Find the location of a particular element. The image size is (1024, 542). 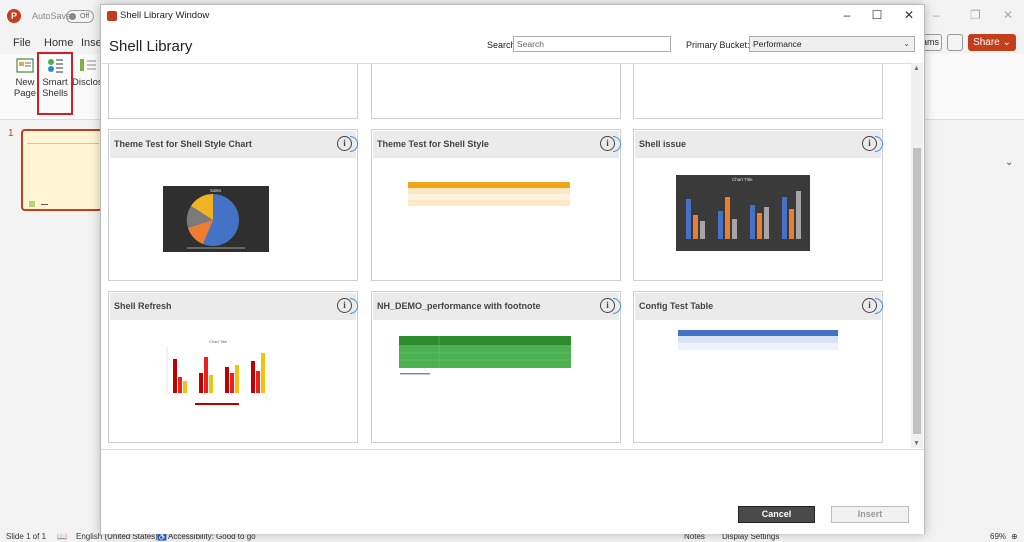

shell-card-header: Shell issue i is located at coordinates (759, 144).